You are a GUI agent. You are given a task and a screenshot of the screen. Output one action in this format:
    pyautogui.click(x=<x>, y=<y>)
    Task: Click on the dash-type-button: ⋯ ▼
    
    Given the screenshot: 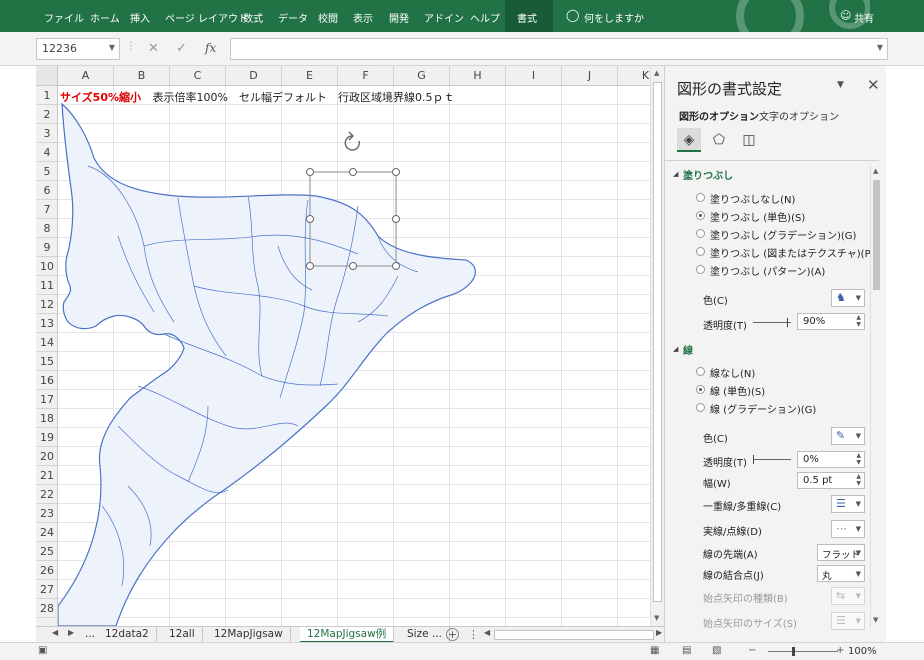 What is the action you would take?
    pyautogui.click(x=848, y=529)
    